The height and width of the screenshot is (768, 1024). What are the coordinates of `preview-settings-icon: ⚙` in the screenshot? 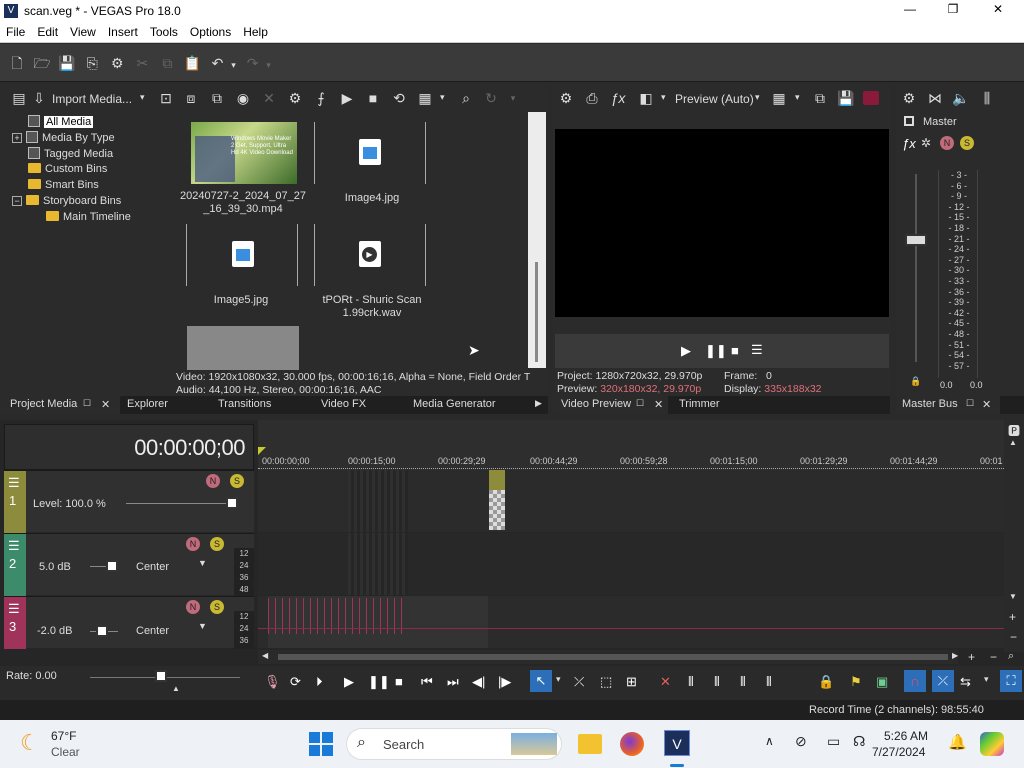 It's located at (566, 98).